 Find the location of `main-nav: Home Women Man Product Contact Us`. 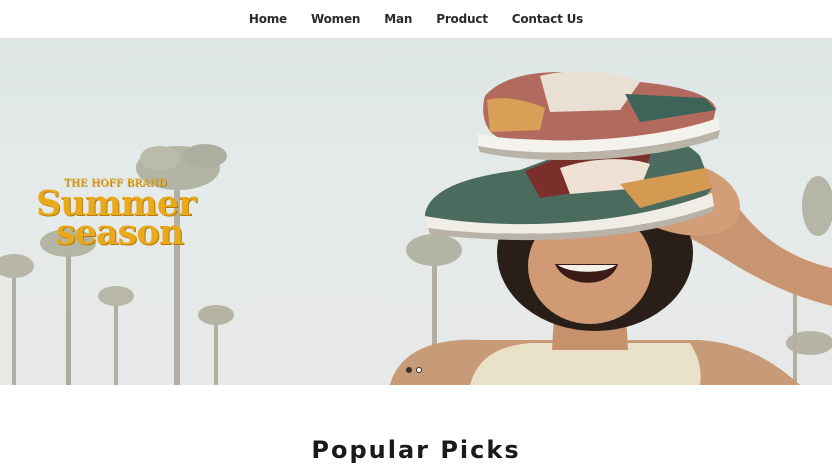

main-nav: Home Women Man Product Contact Us is located at coordinates (416, 19).